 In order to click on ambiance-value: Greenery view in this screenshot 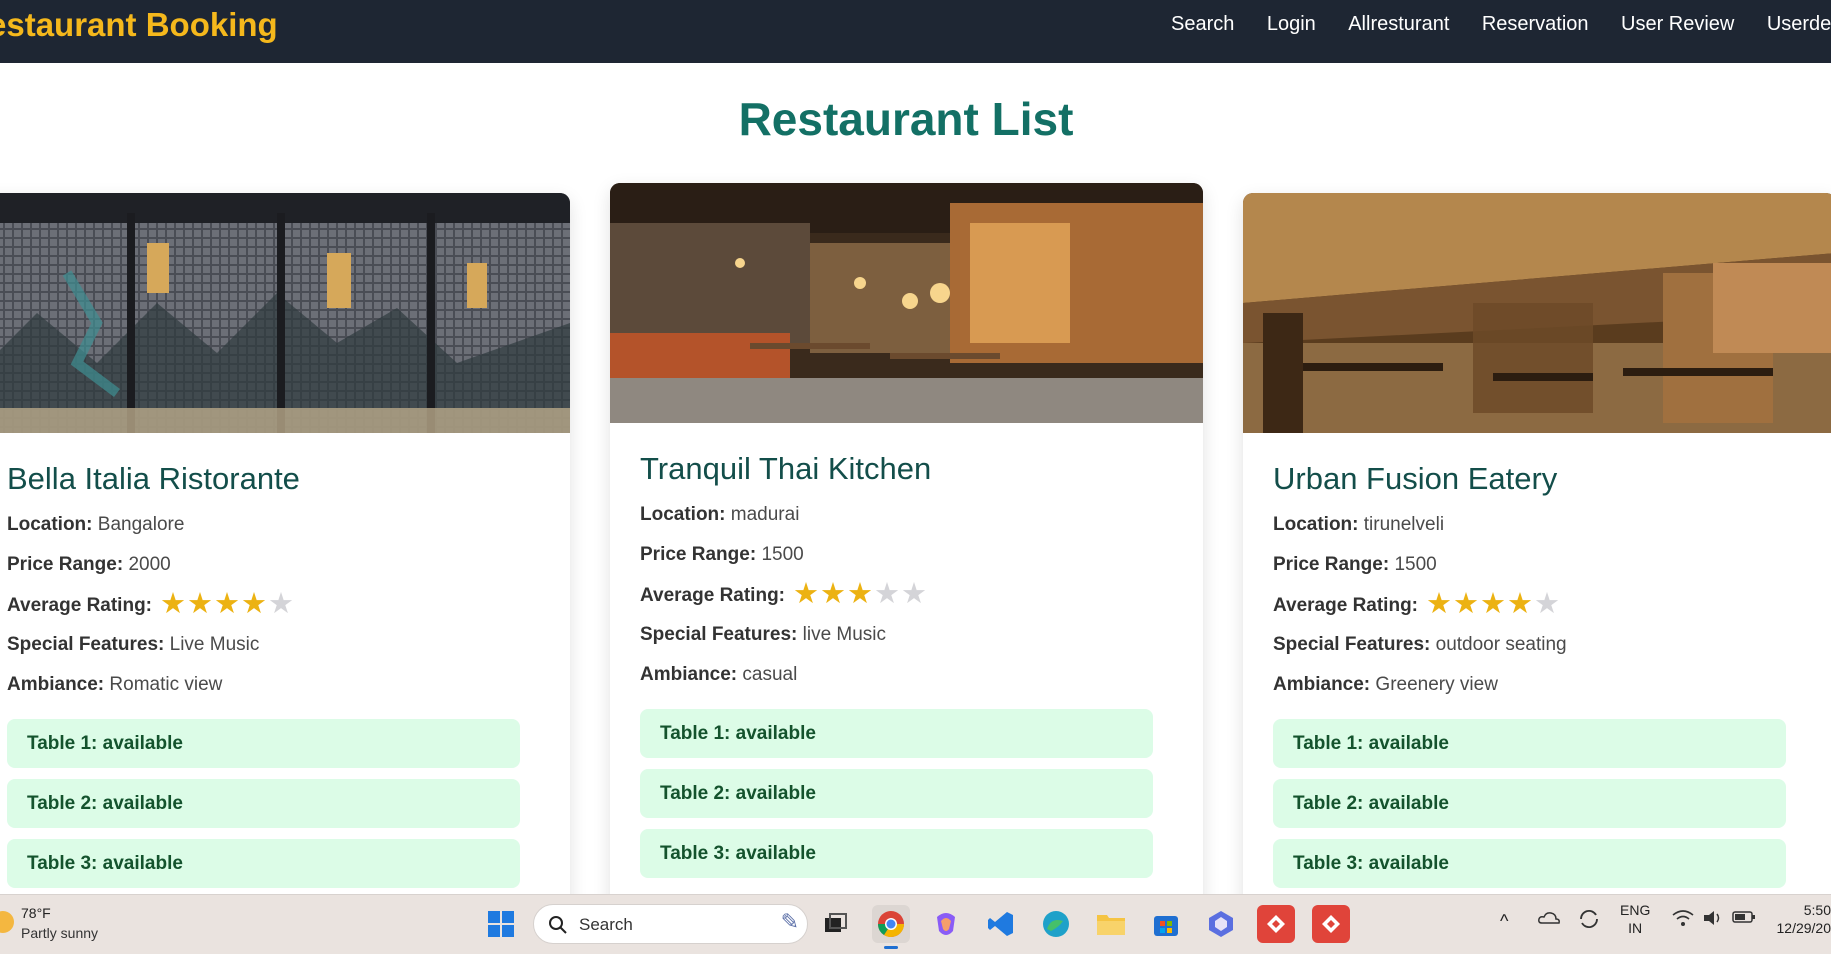, I will do `click(1436, 684)`.